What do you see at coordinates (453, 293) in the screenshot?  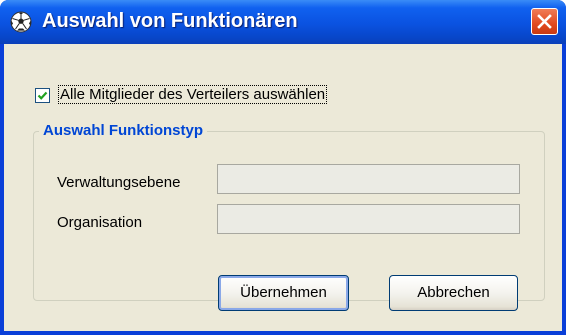 I see `cancel-button: Abbrechen` at bounding box center [453, 293].